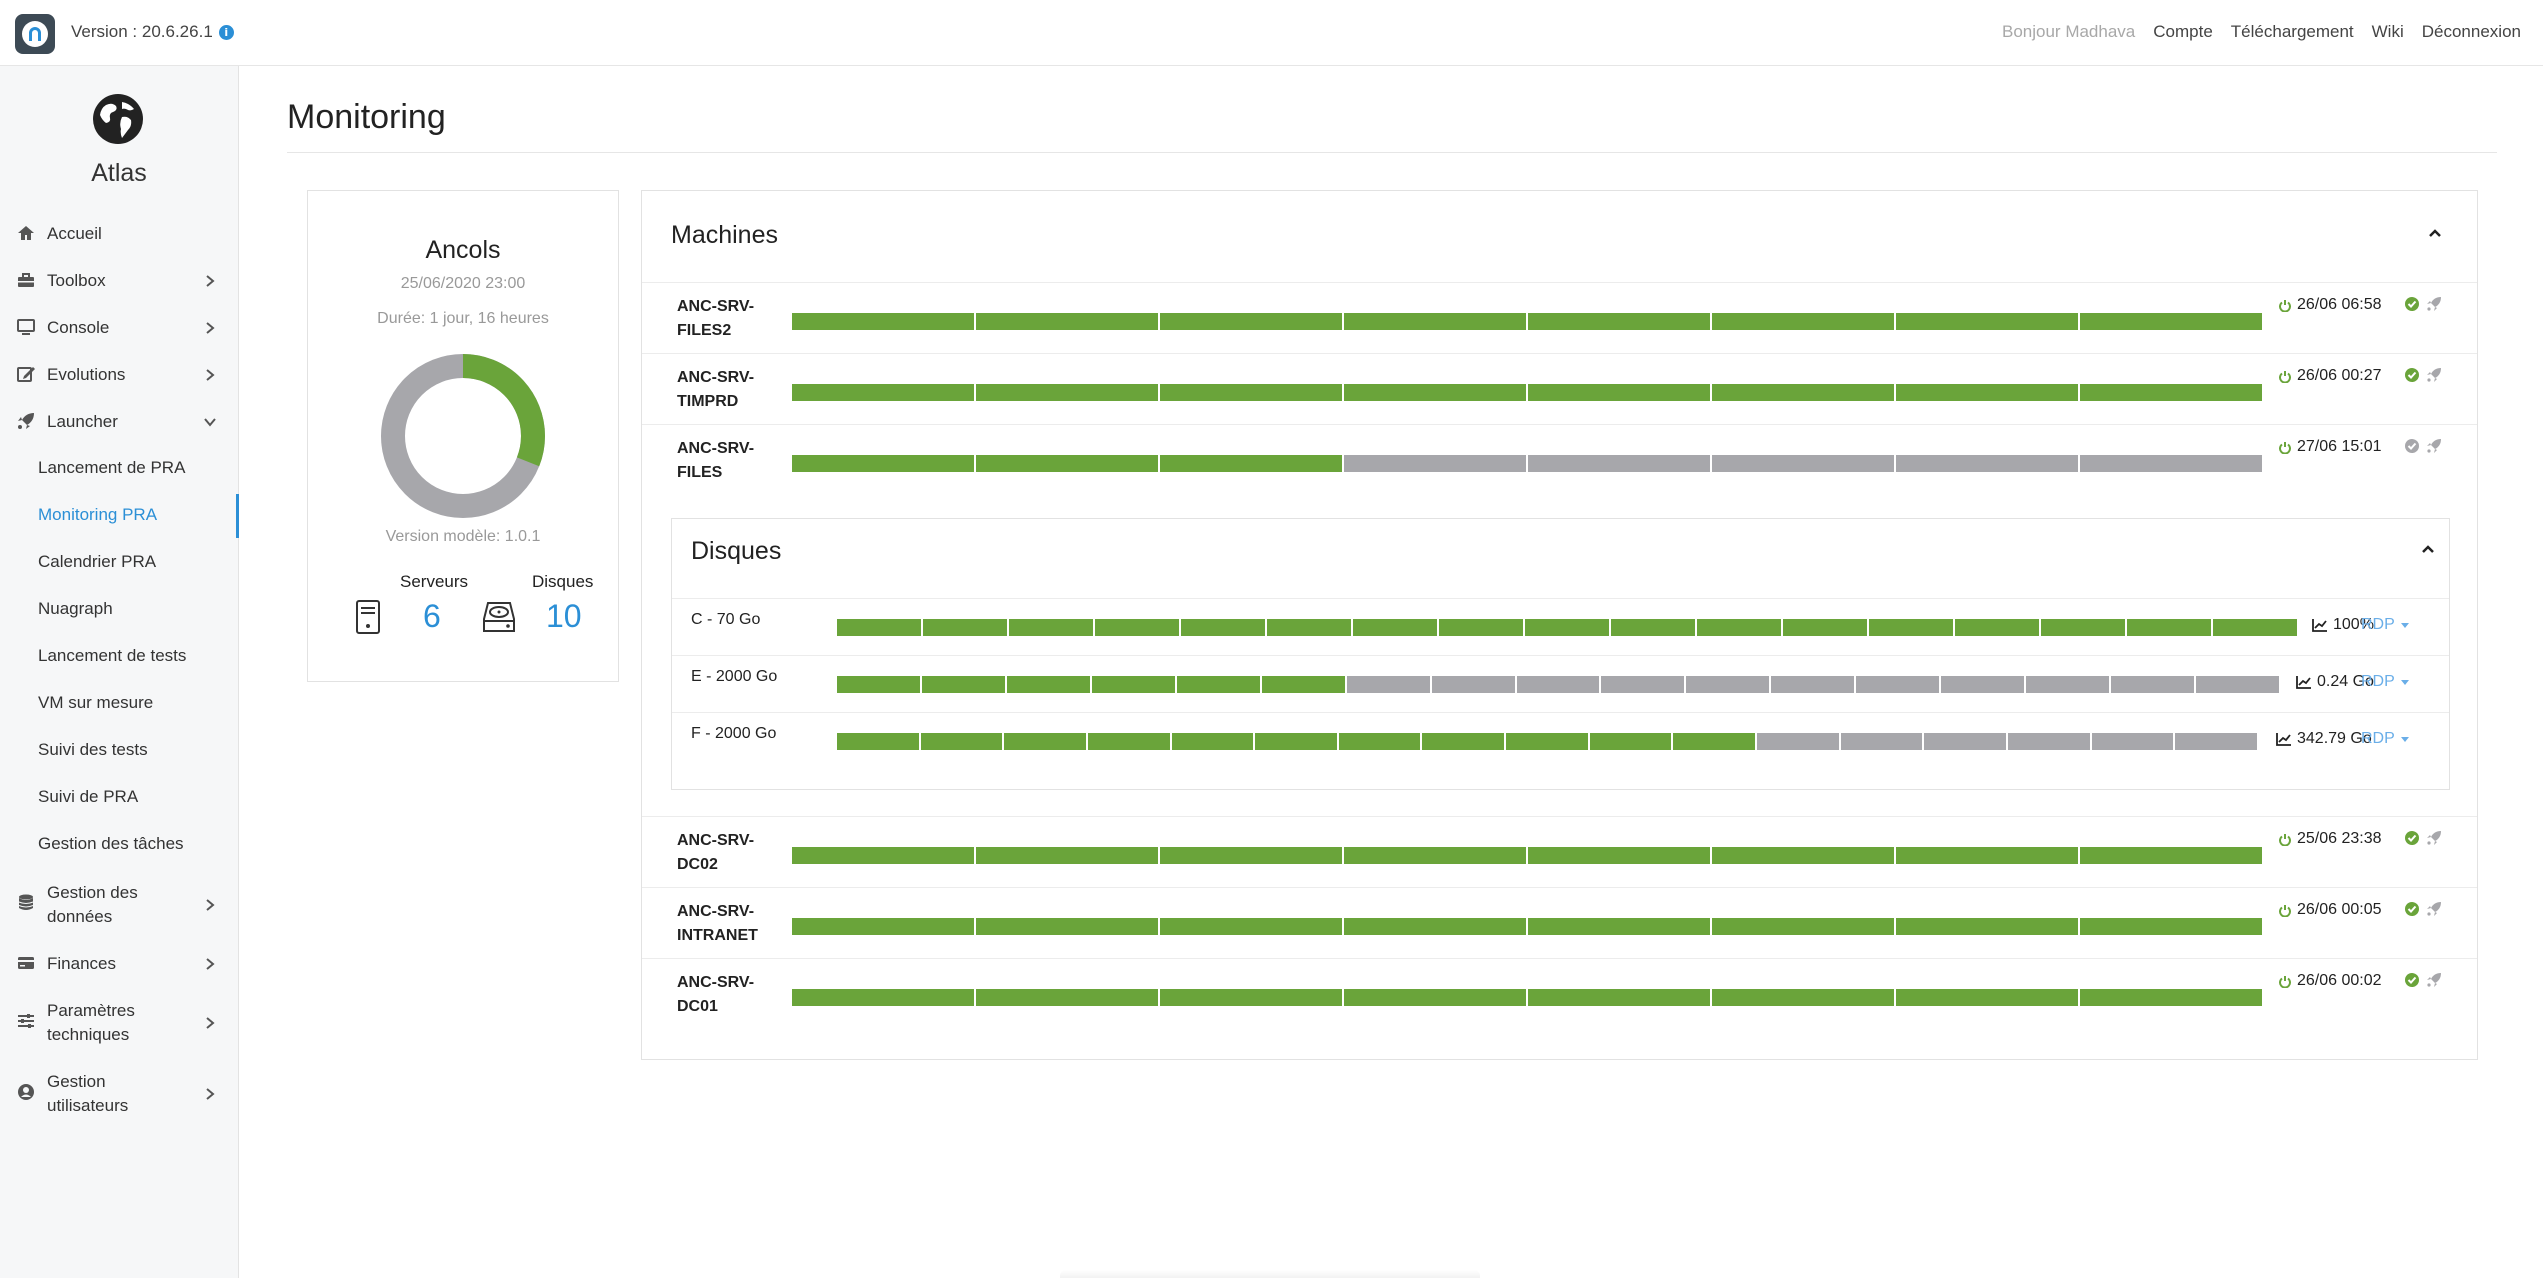 This screenshot has width=2543, height=1278. What do you see at coordinates (716, 318) in the screenshot?
I see `machine-name: ANC-SRV-FILES2` at bounding box center [716, 318].